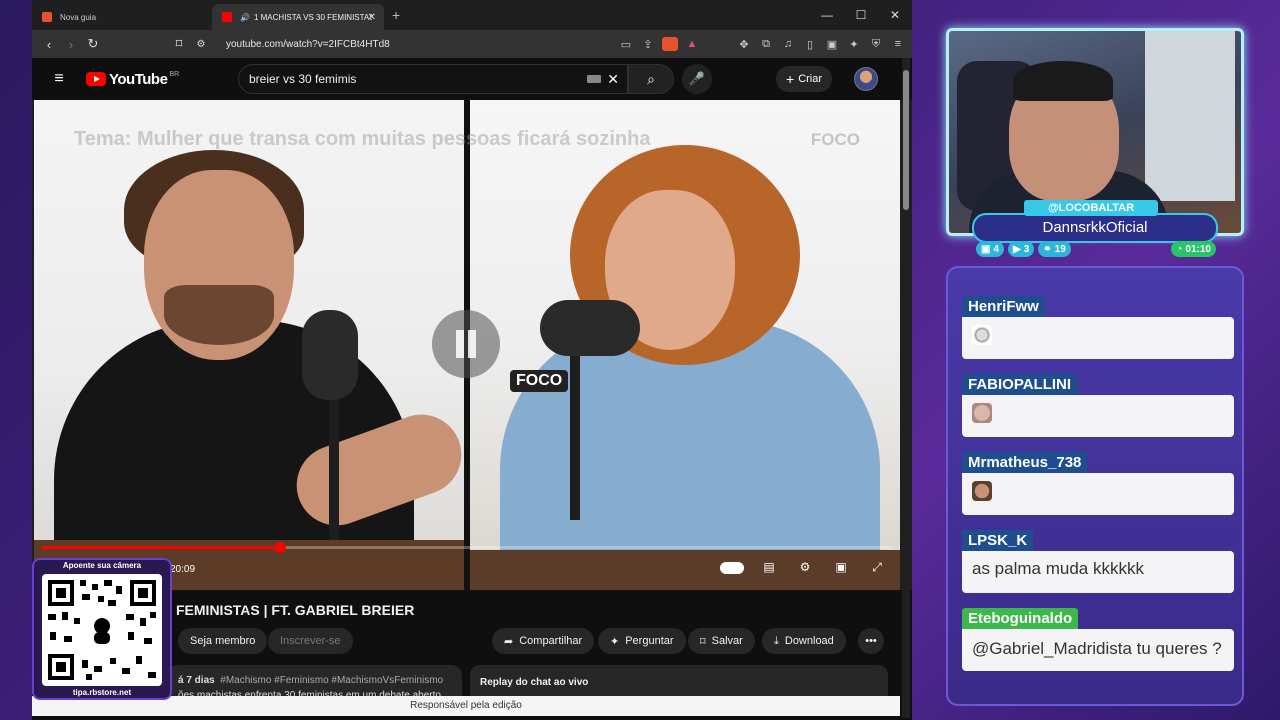  What do you see at coordinates (372, 17) in the screenshot?
I see `tab-close-icon: ✕` at bounding box center [372, 17].